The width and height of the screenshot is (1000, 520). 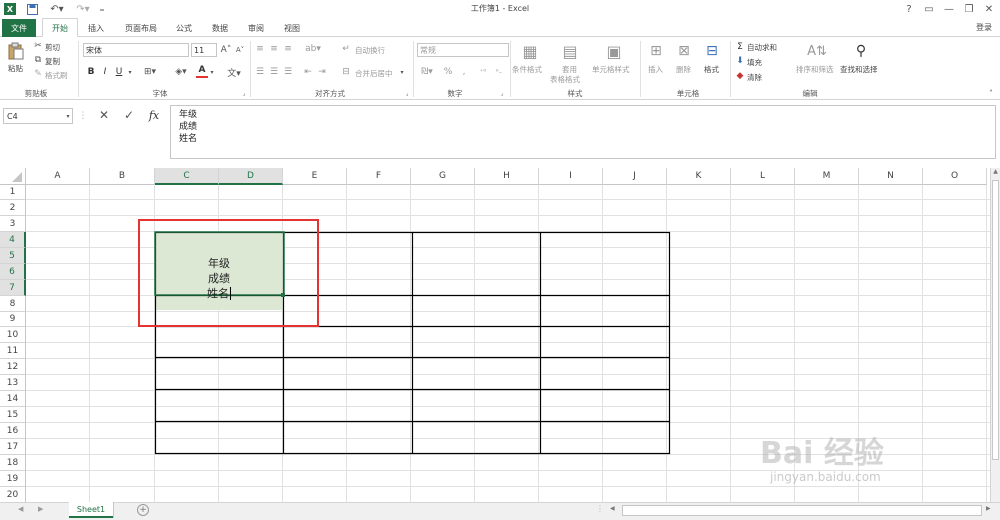 I want to click on align-bottom-icon: ≡, so click(x=288, y=49).